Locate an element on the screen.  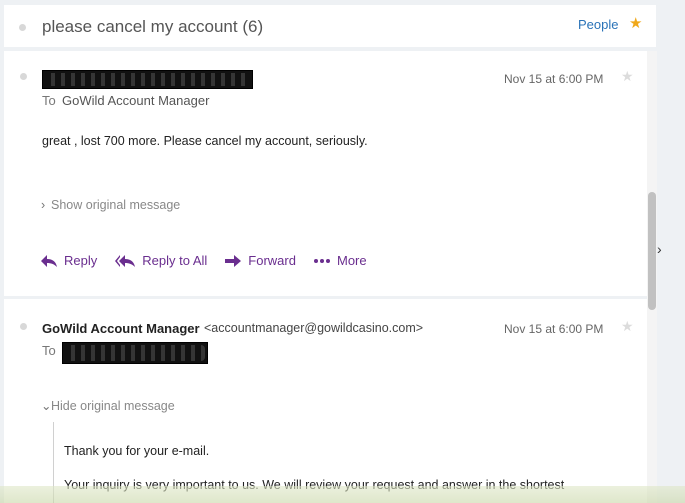
reply-all-icon is located at coordinates (125, 260).